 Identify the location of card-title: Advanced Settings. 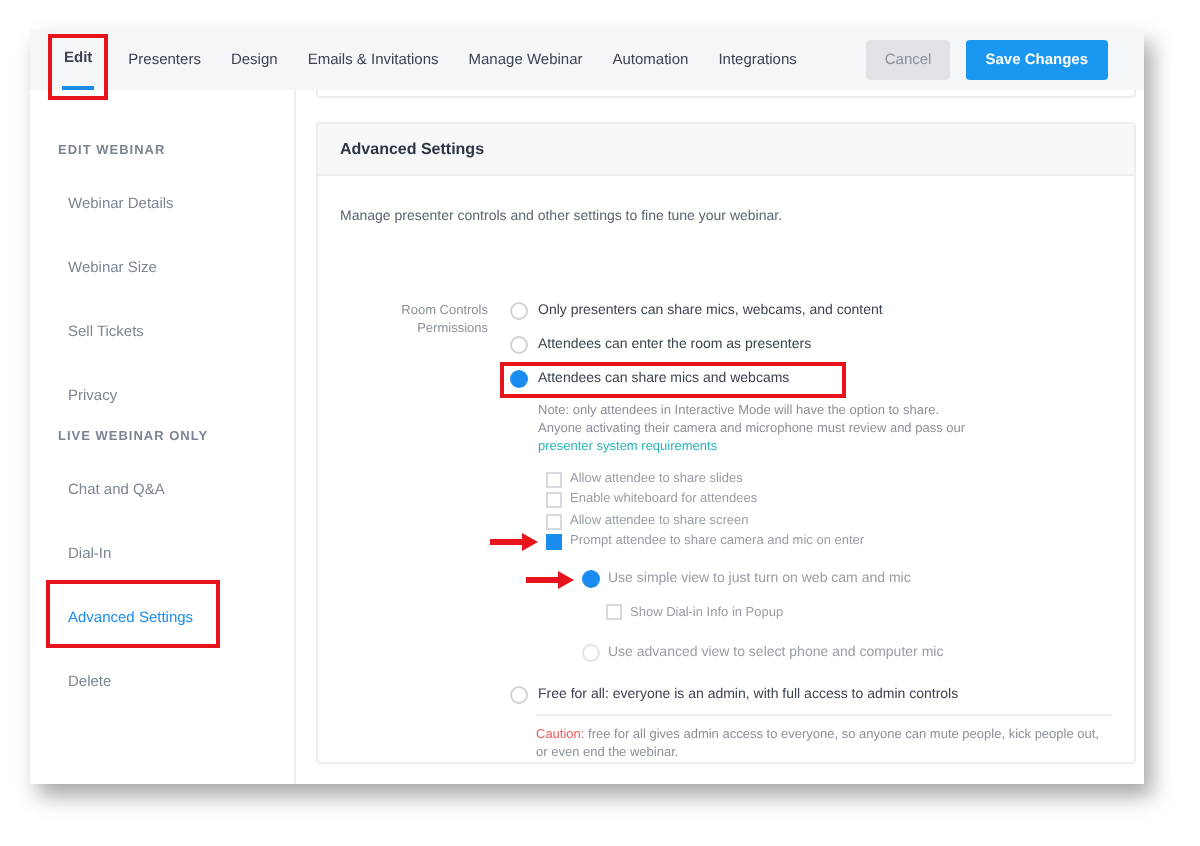
(412, 149).